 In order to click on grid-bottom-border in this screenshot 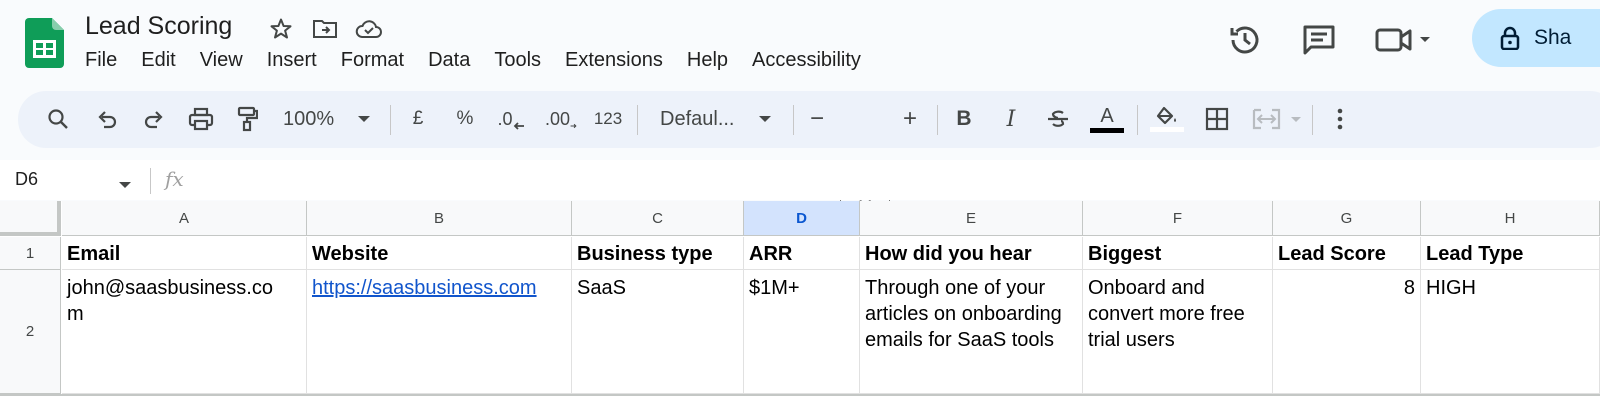, I will do `click(800, 395)`.